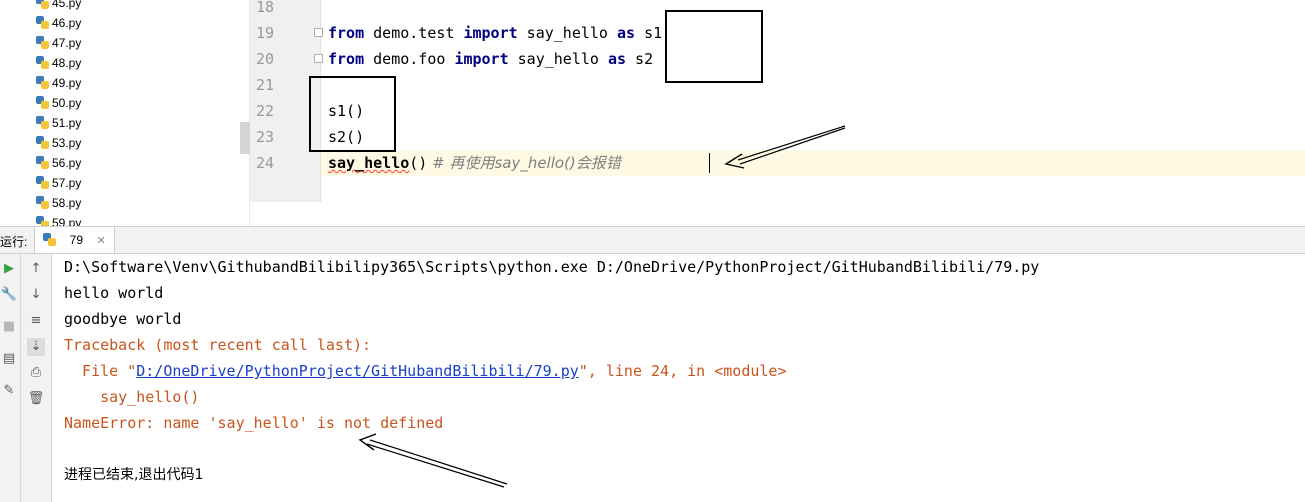 The height and width of the screenshot is (502, 1305). Describe the element at coordinates (58, 123) in the screenshot. I see `tree-file: 51.py` at that location.